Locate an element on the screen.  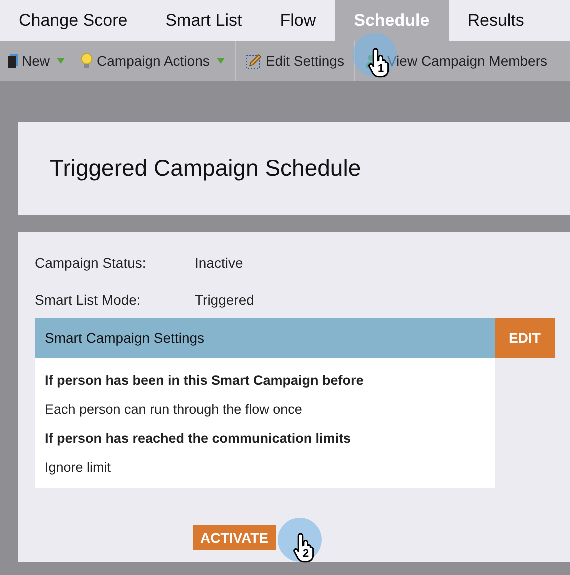
step-number: 1 is located at coordinates (381, 69).